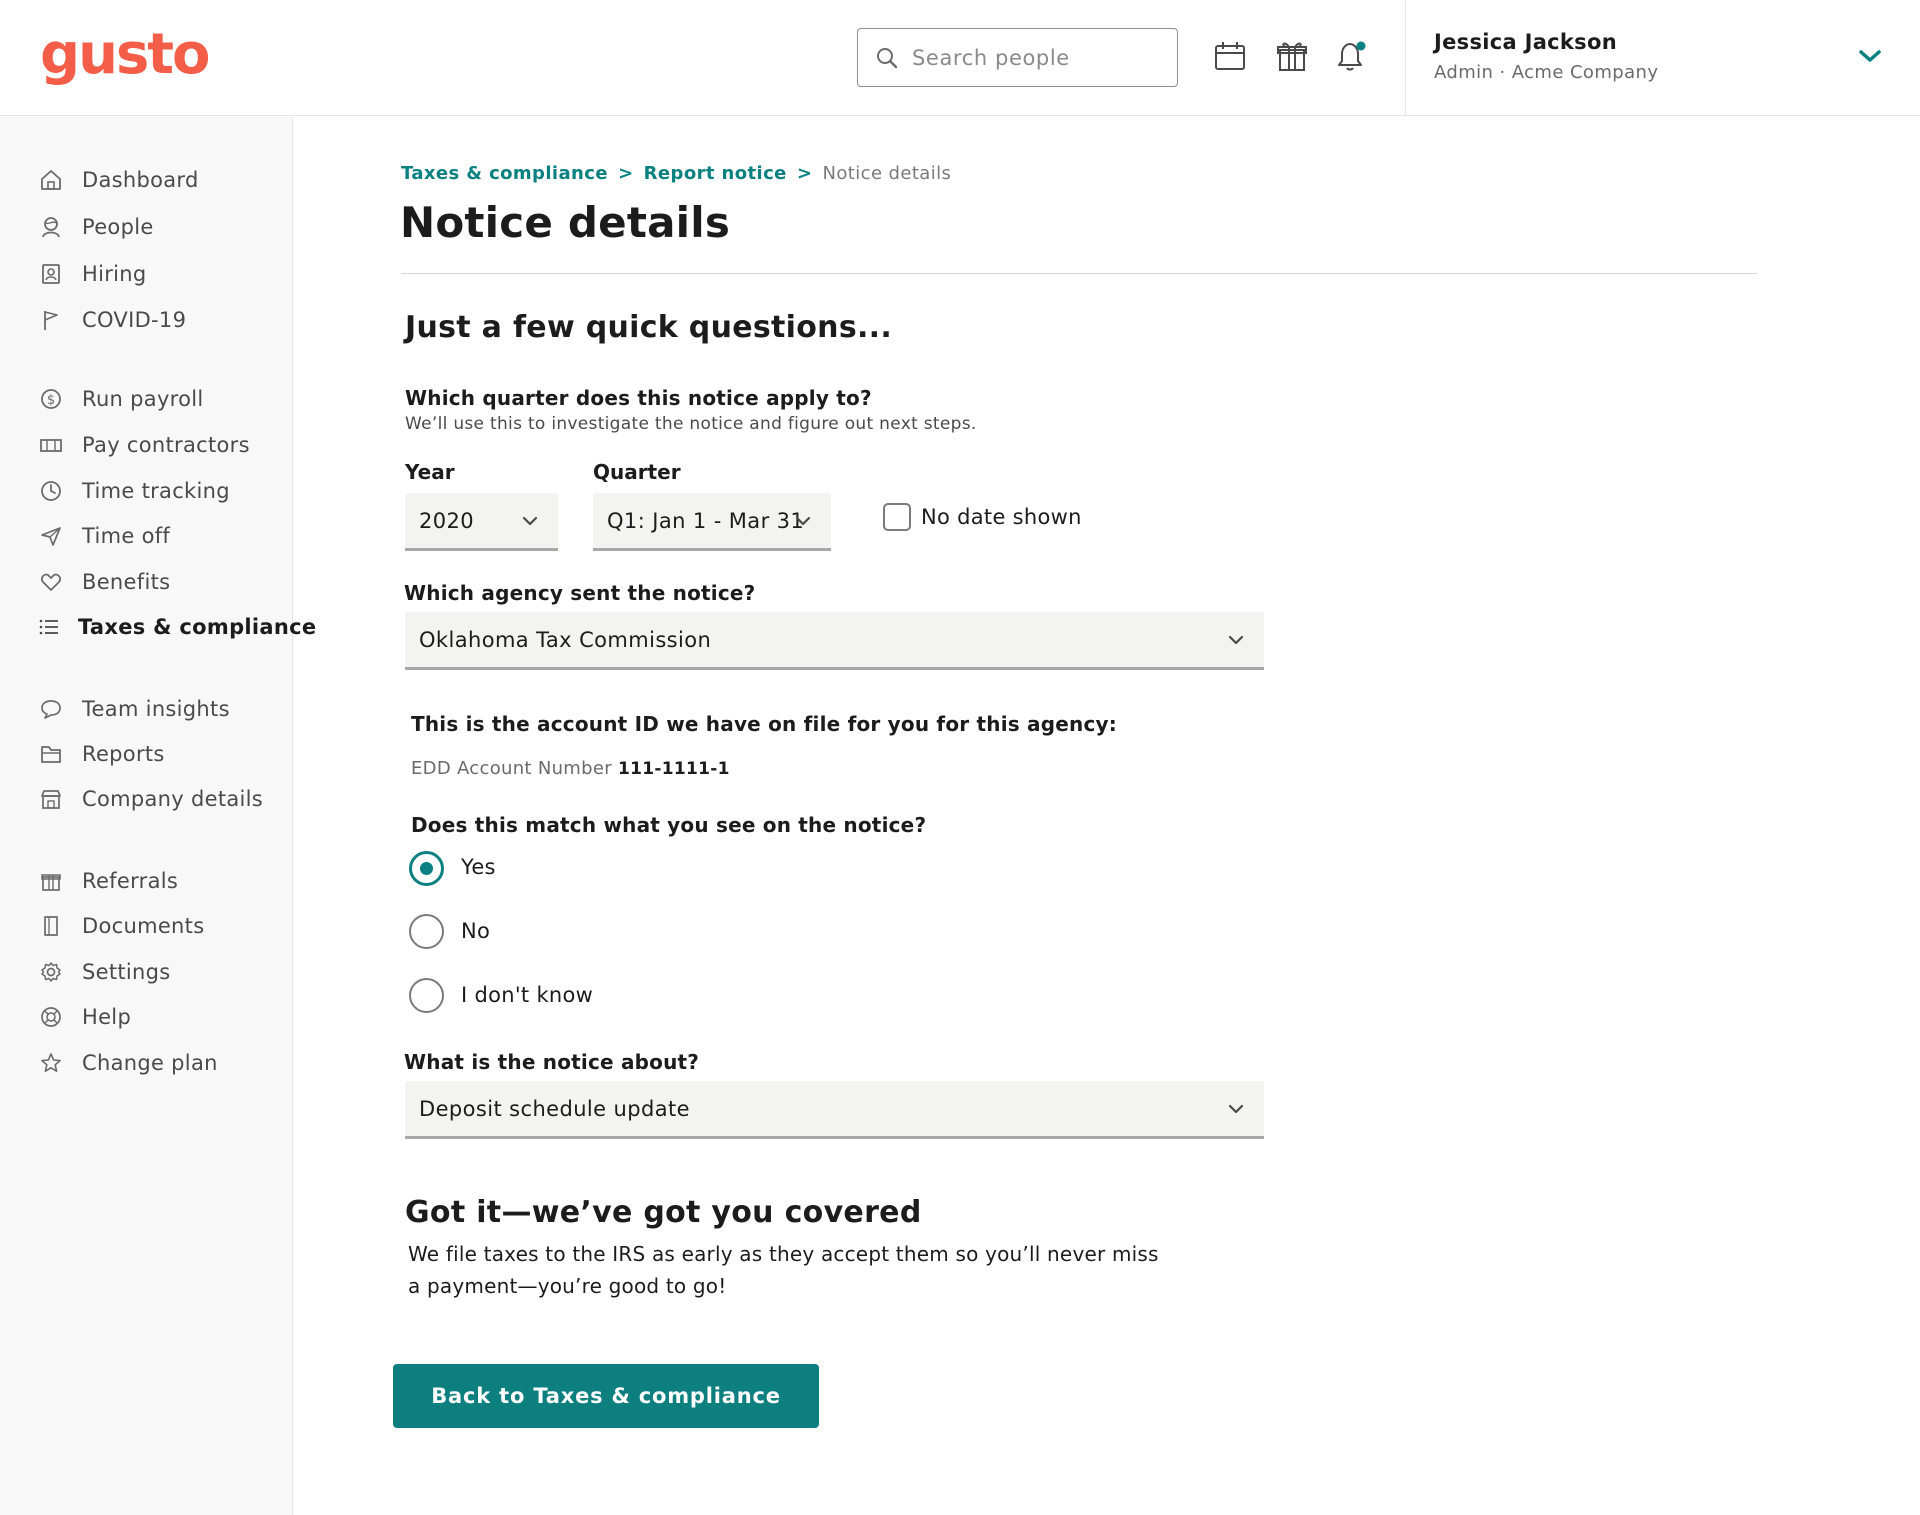 The height and width of the screenshot is (1515, 1920). I want to click on page-title: Notice details, so click(565, 222).